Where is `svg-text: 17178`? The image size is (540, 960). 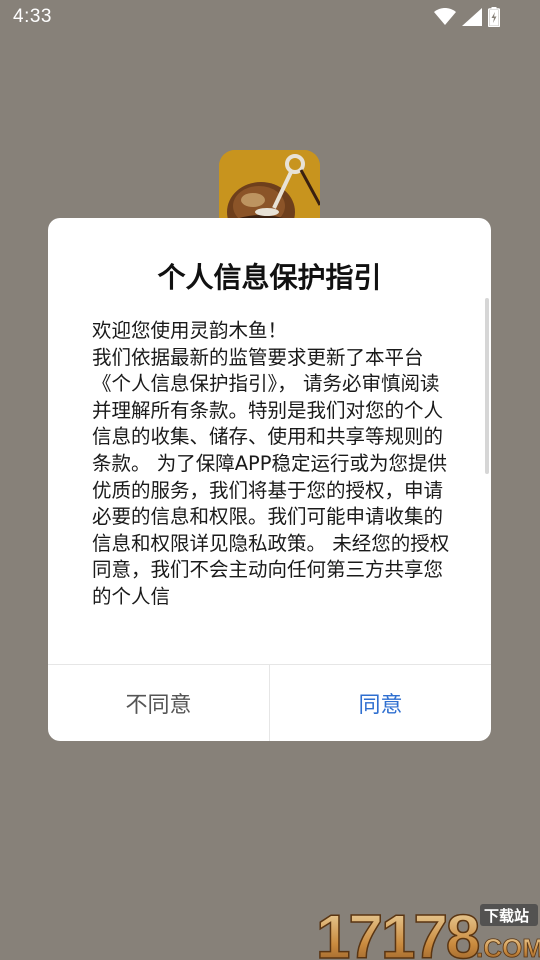 svg-text: 17178 is located at coordinates (397, 931).